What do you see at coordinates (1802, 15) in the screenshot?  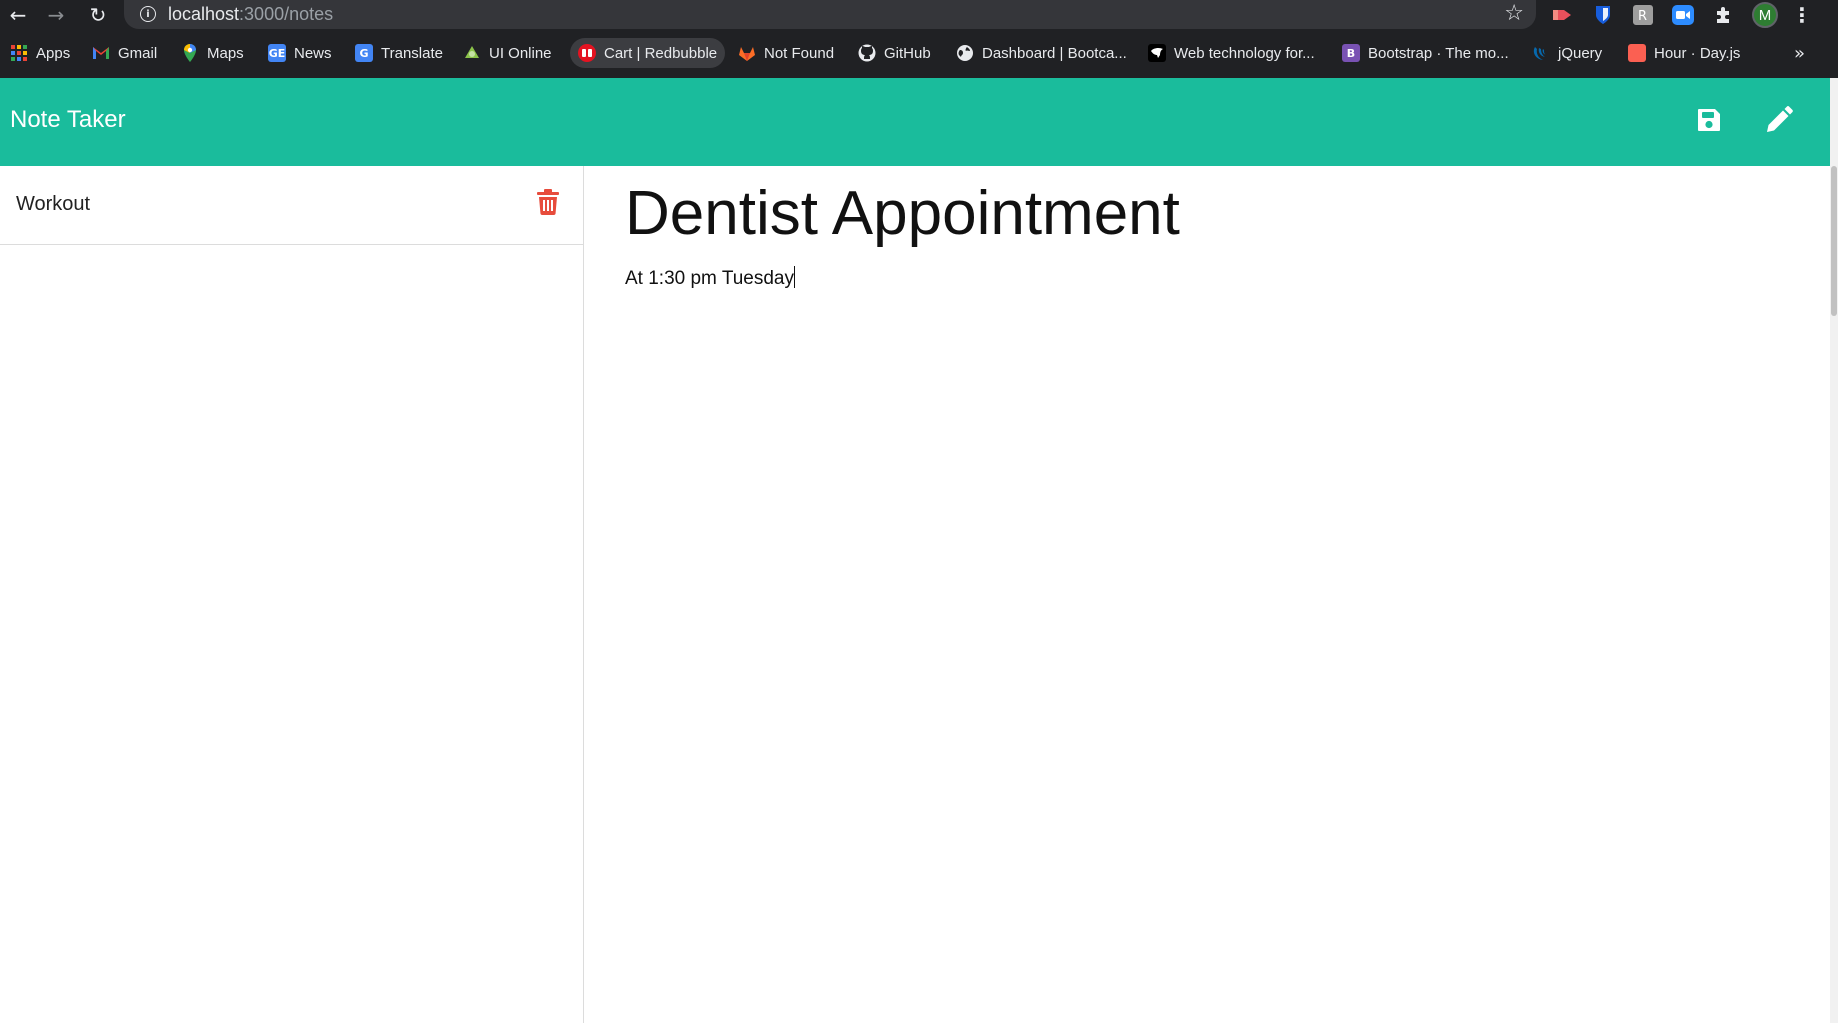 I see `chrome-menu-icon: ⋮` at bounding box center [1802, 15].